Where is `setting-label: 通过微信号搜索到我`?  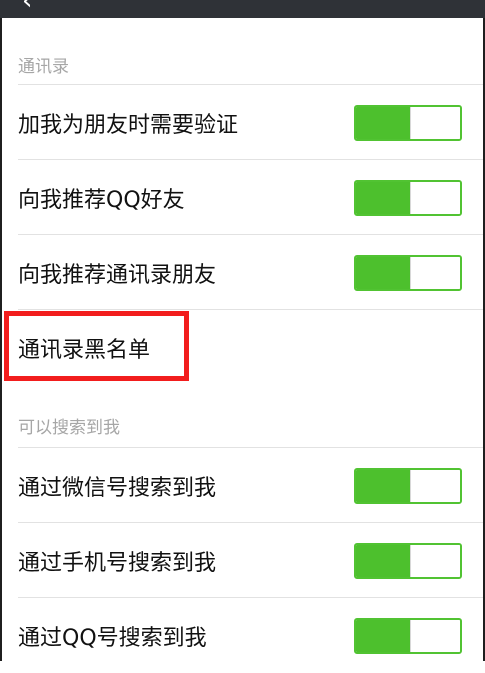 setting-label: 通过微信号搜索到我 is located at coordinates (117, 488).